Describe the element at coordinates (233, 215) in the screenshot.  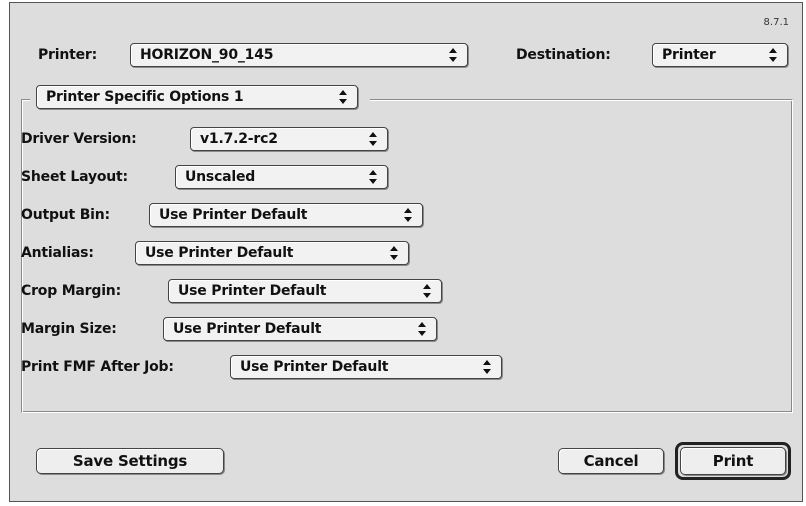
I see `output-bin-value: Use Printer Default` at that location.